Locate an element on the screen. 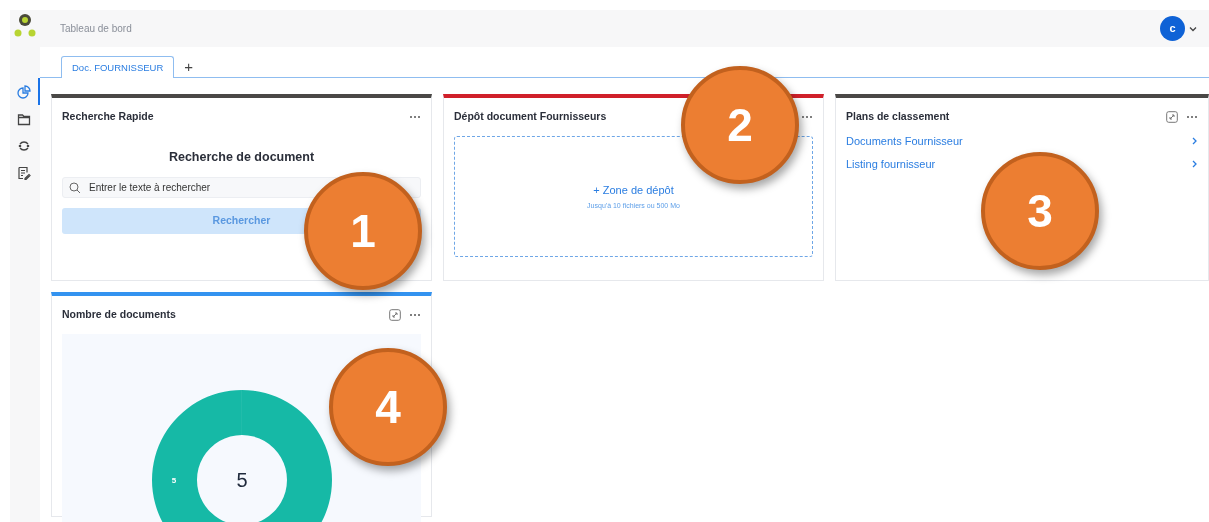 The image size is (1209, 522). document-edit-icon is located at coordinates (24, 172).